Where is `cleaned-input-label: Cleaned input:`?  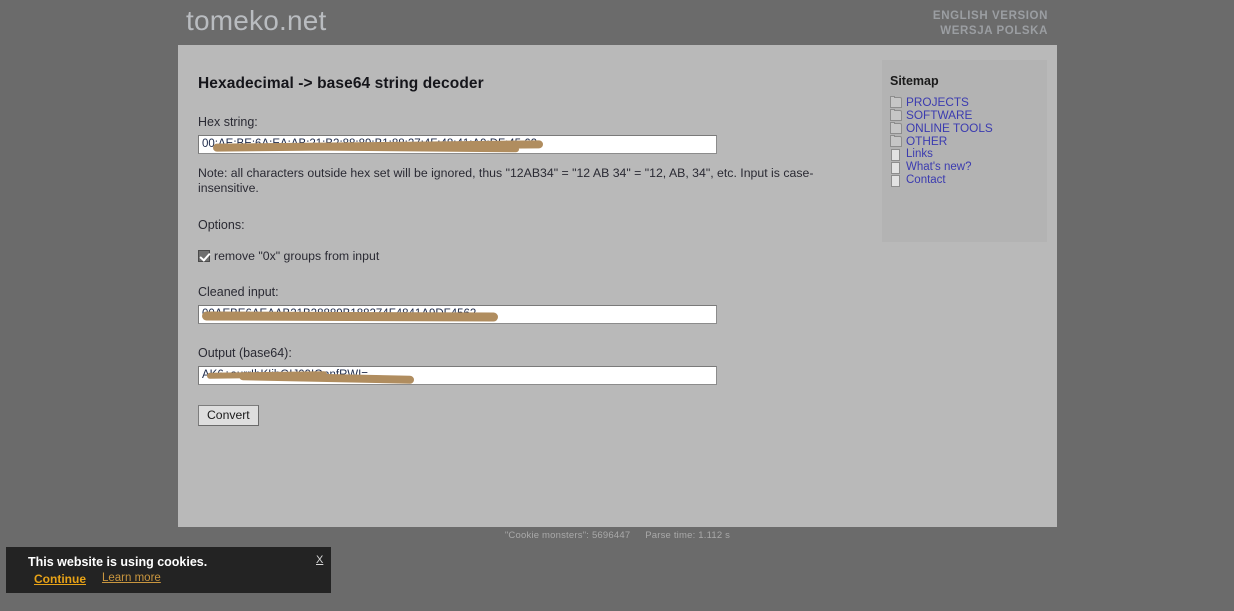
cleaned-input-label: Cleaned input: is located at coordinates (238, 292).